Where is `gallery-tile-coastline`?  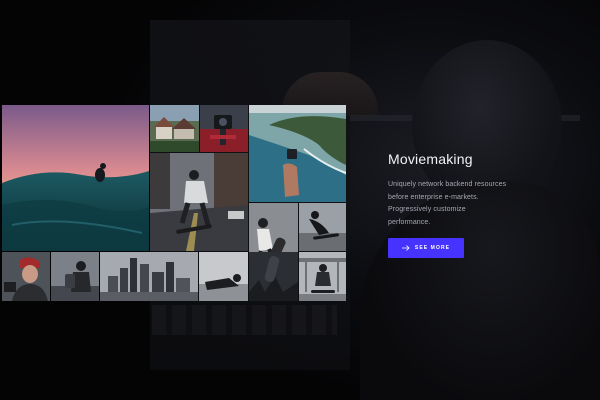
gallery-tile-coastline is located at coordinates (297, 153).